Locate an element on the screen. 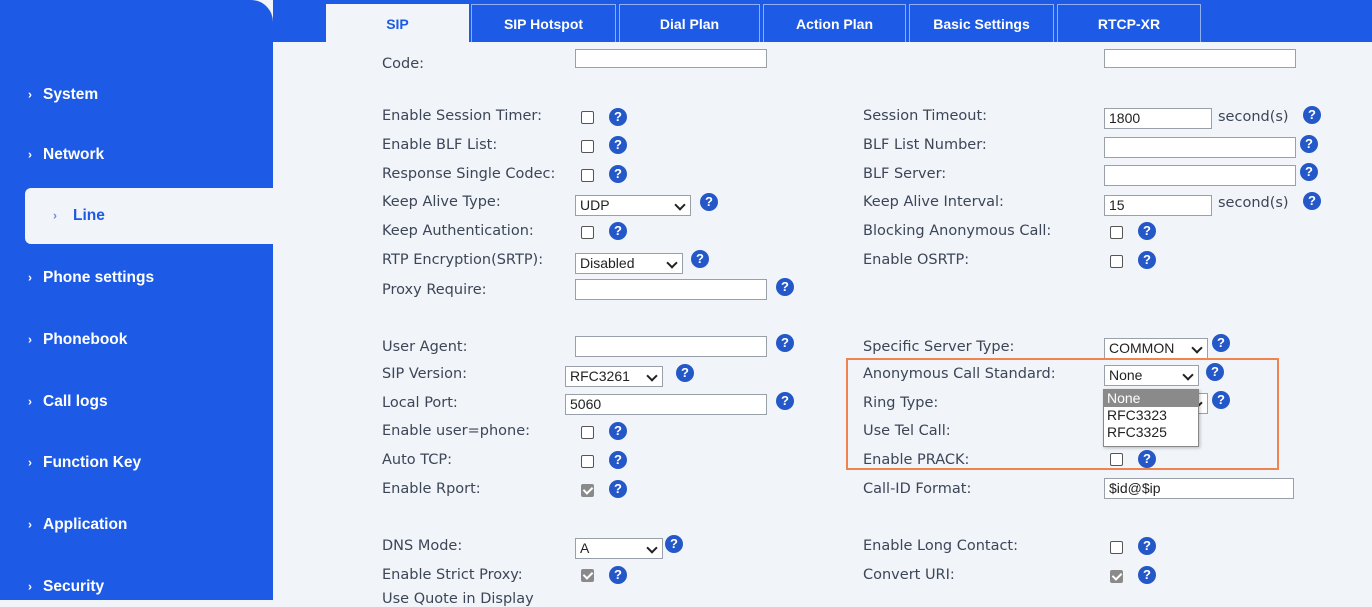 The image size is (1372, 607). blf-server-input is located at coordinates (1200, 175).